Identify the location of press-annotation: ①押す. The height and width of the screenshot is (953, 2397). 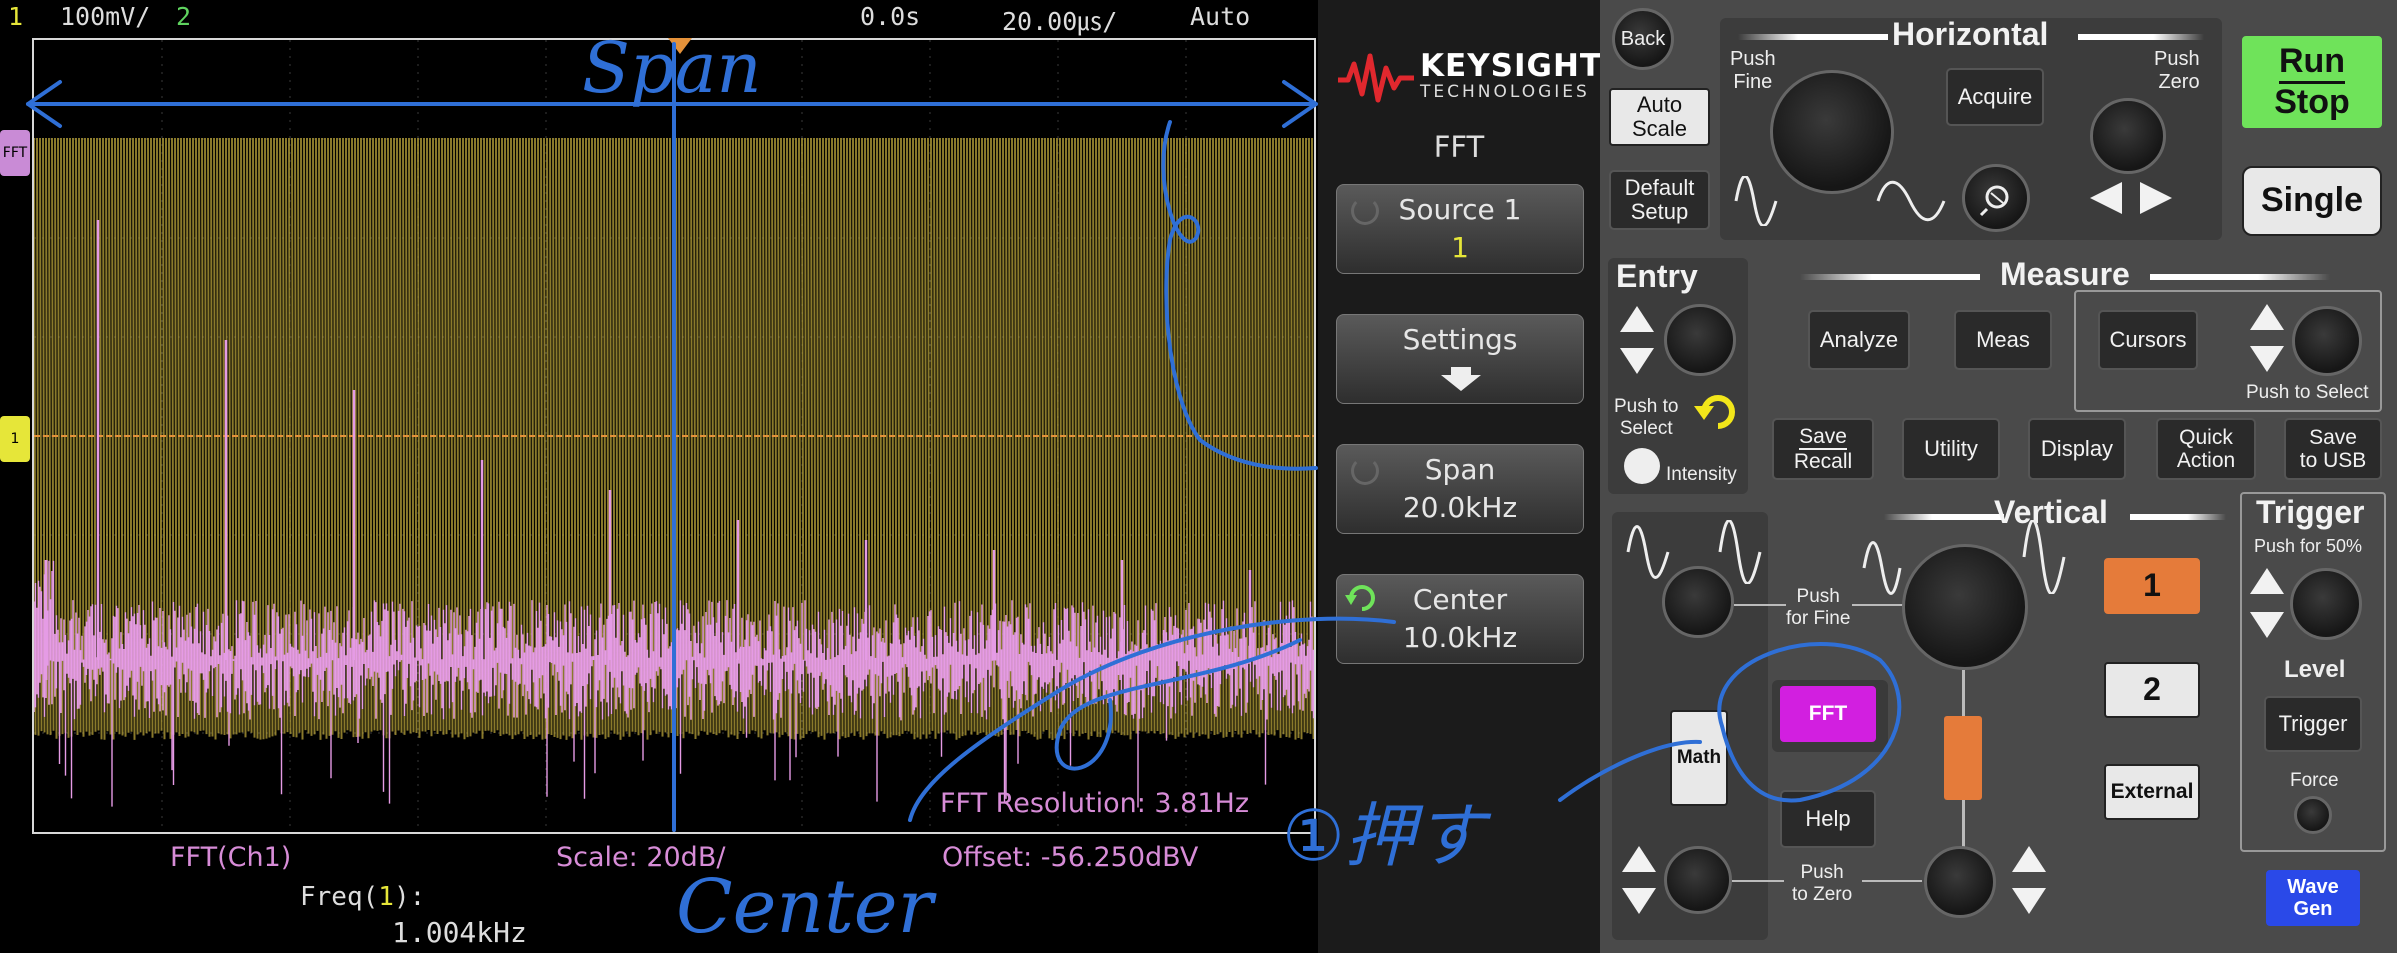
(1387, 836).